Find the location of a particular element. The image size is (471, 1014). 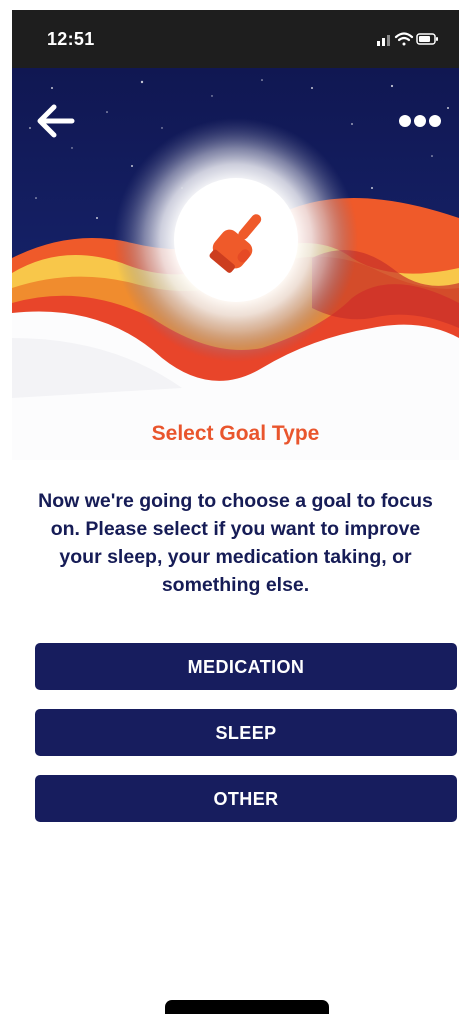

status-time: 12:51 is located at coordinates (71, 39).